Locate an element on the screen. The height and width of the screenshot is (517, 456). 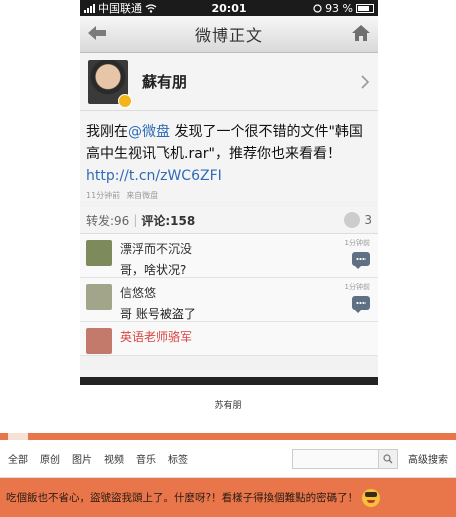
wifi-icon is located at coordinates (151, 8).